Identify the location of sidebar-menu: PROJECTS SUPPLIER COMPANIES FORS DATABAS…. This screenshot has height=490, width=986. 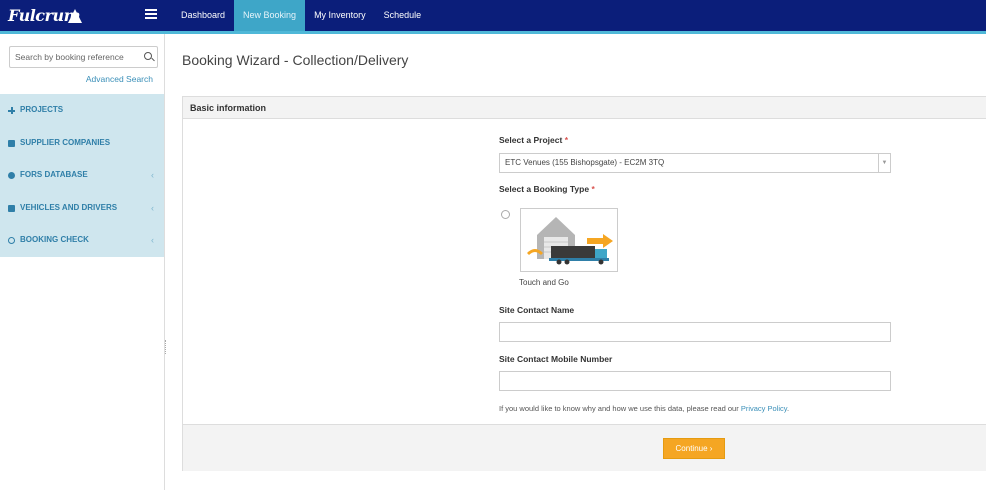
(82, 175).